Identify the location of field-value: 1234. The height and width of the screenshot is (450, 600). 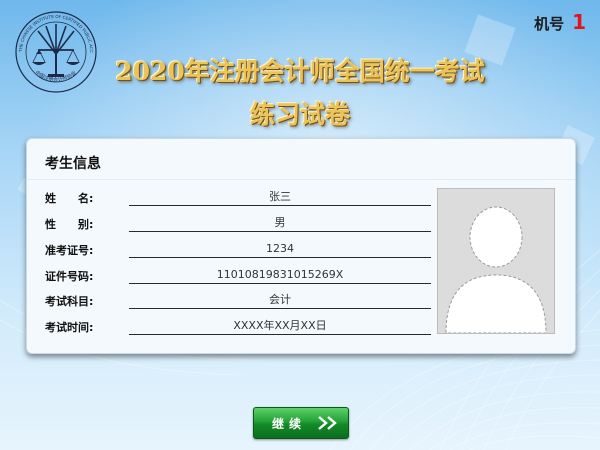
(280, 249).